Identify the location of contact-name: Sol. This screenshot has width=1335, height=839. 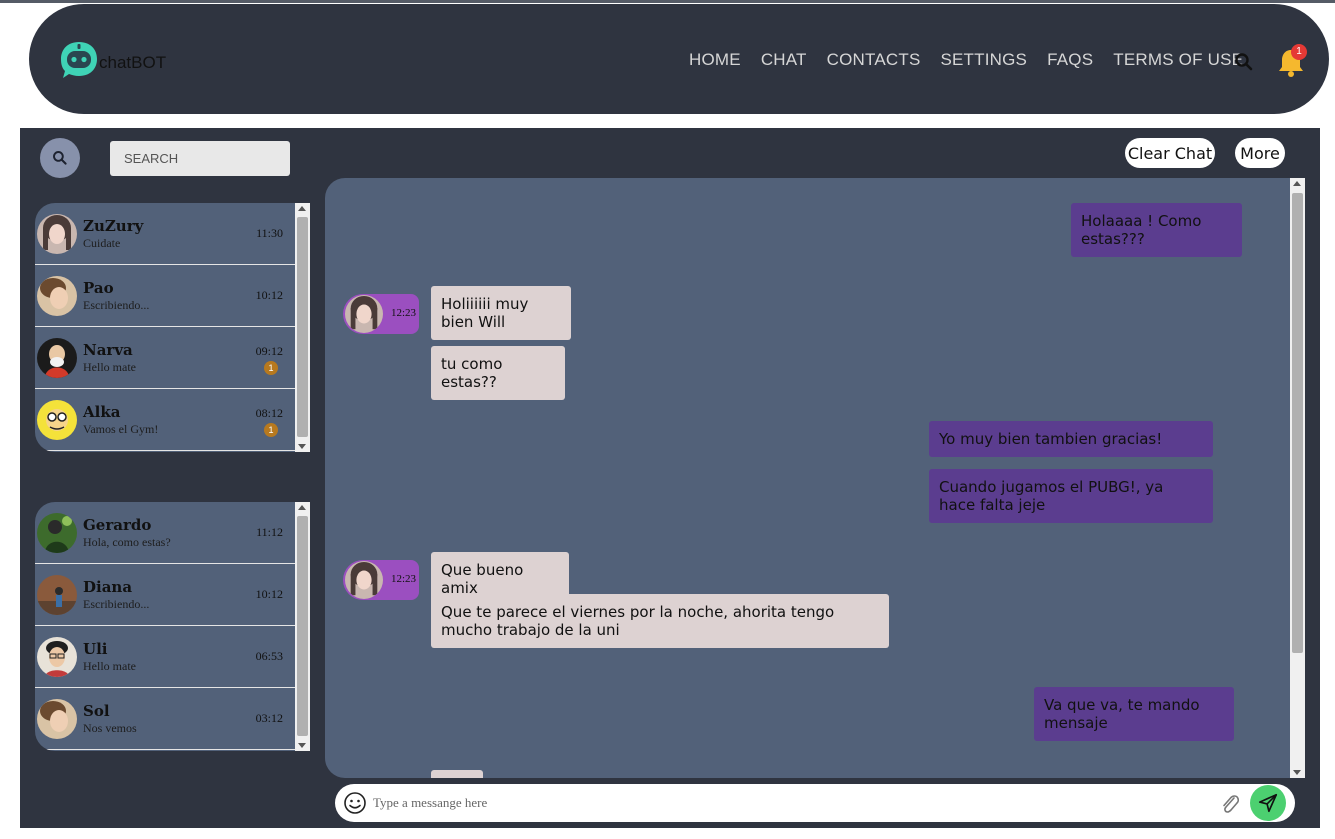
(96, 711).